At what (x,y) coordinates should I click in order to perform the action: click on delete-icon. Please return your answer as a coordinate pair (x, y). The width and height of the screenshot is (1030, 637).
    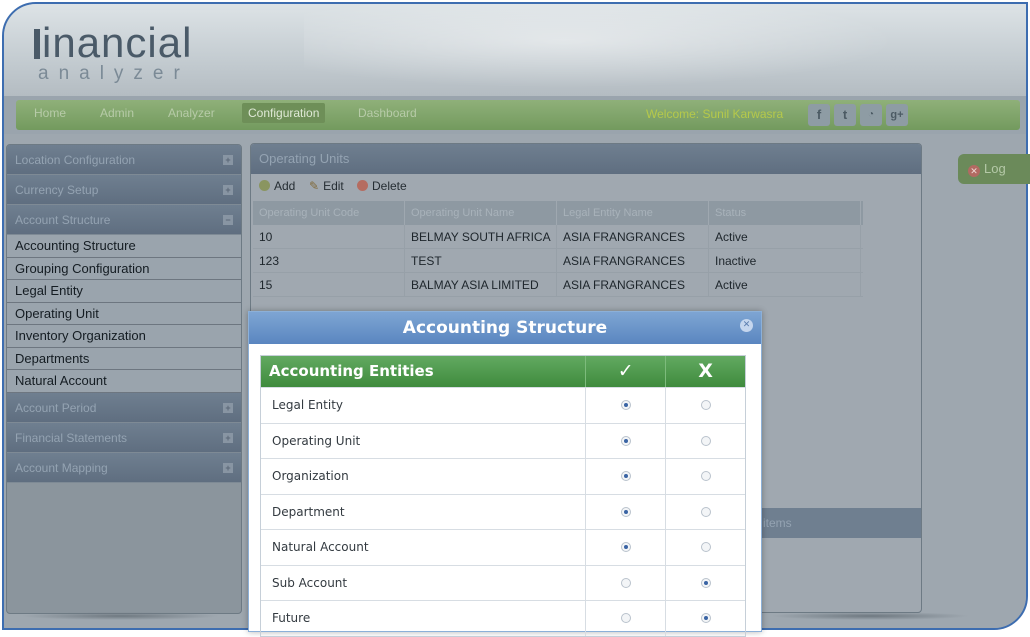
    Looking at the image, I should click on (362, 185).